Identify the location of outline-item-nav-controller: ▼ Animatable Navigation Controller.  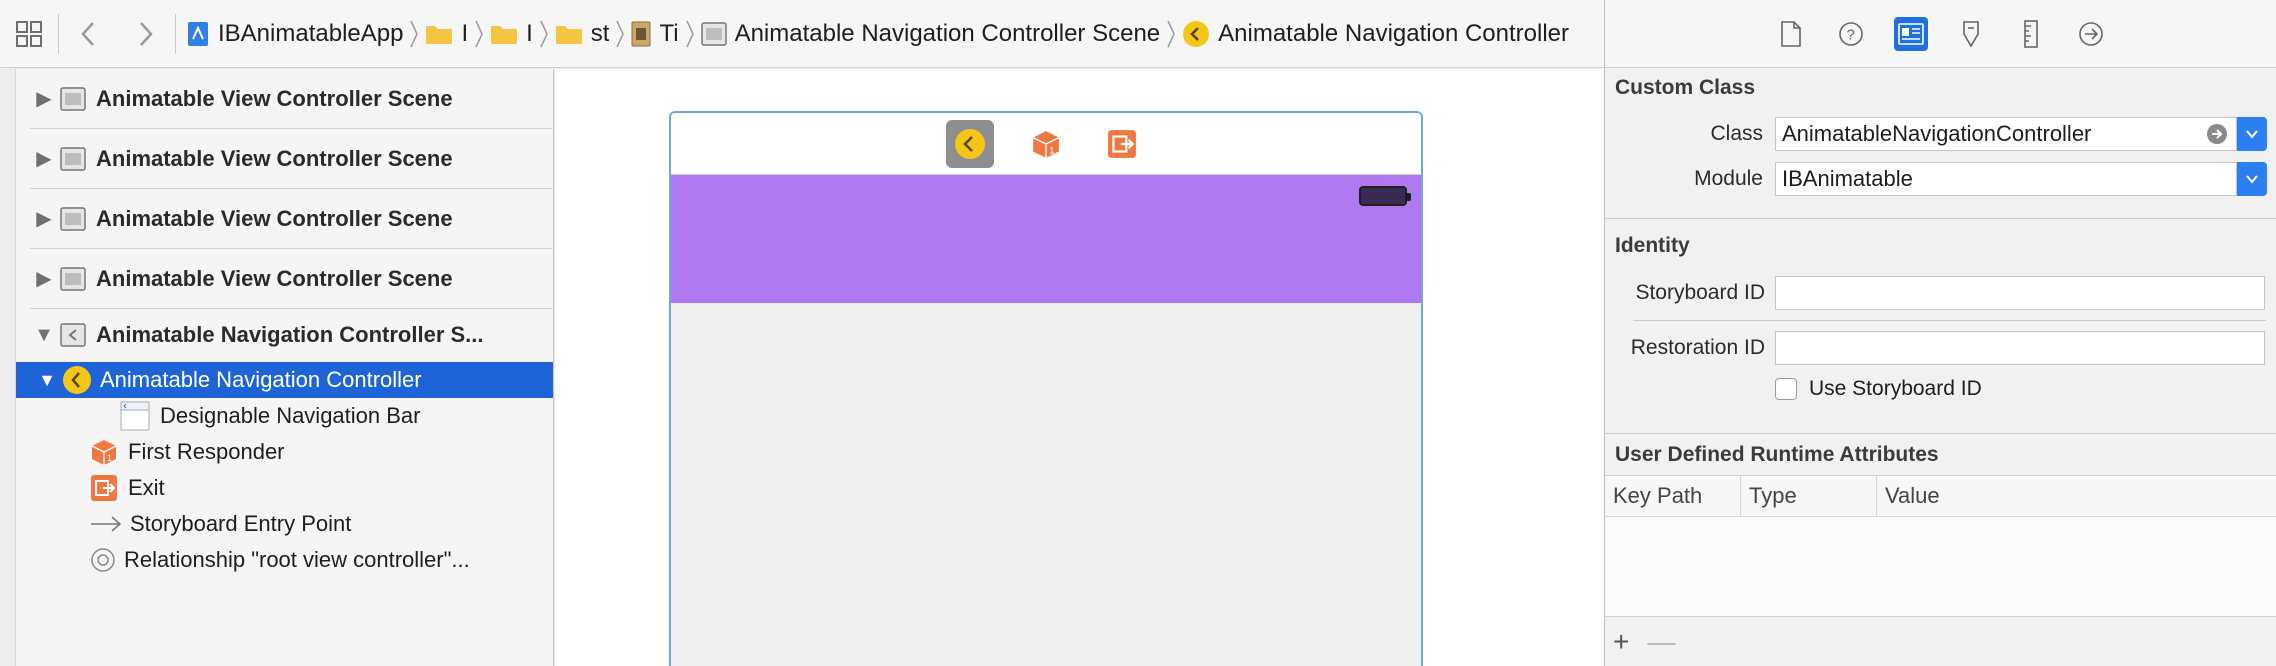
(284, 380).